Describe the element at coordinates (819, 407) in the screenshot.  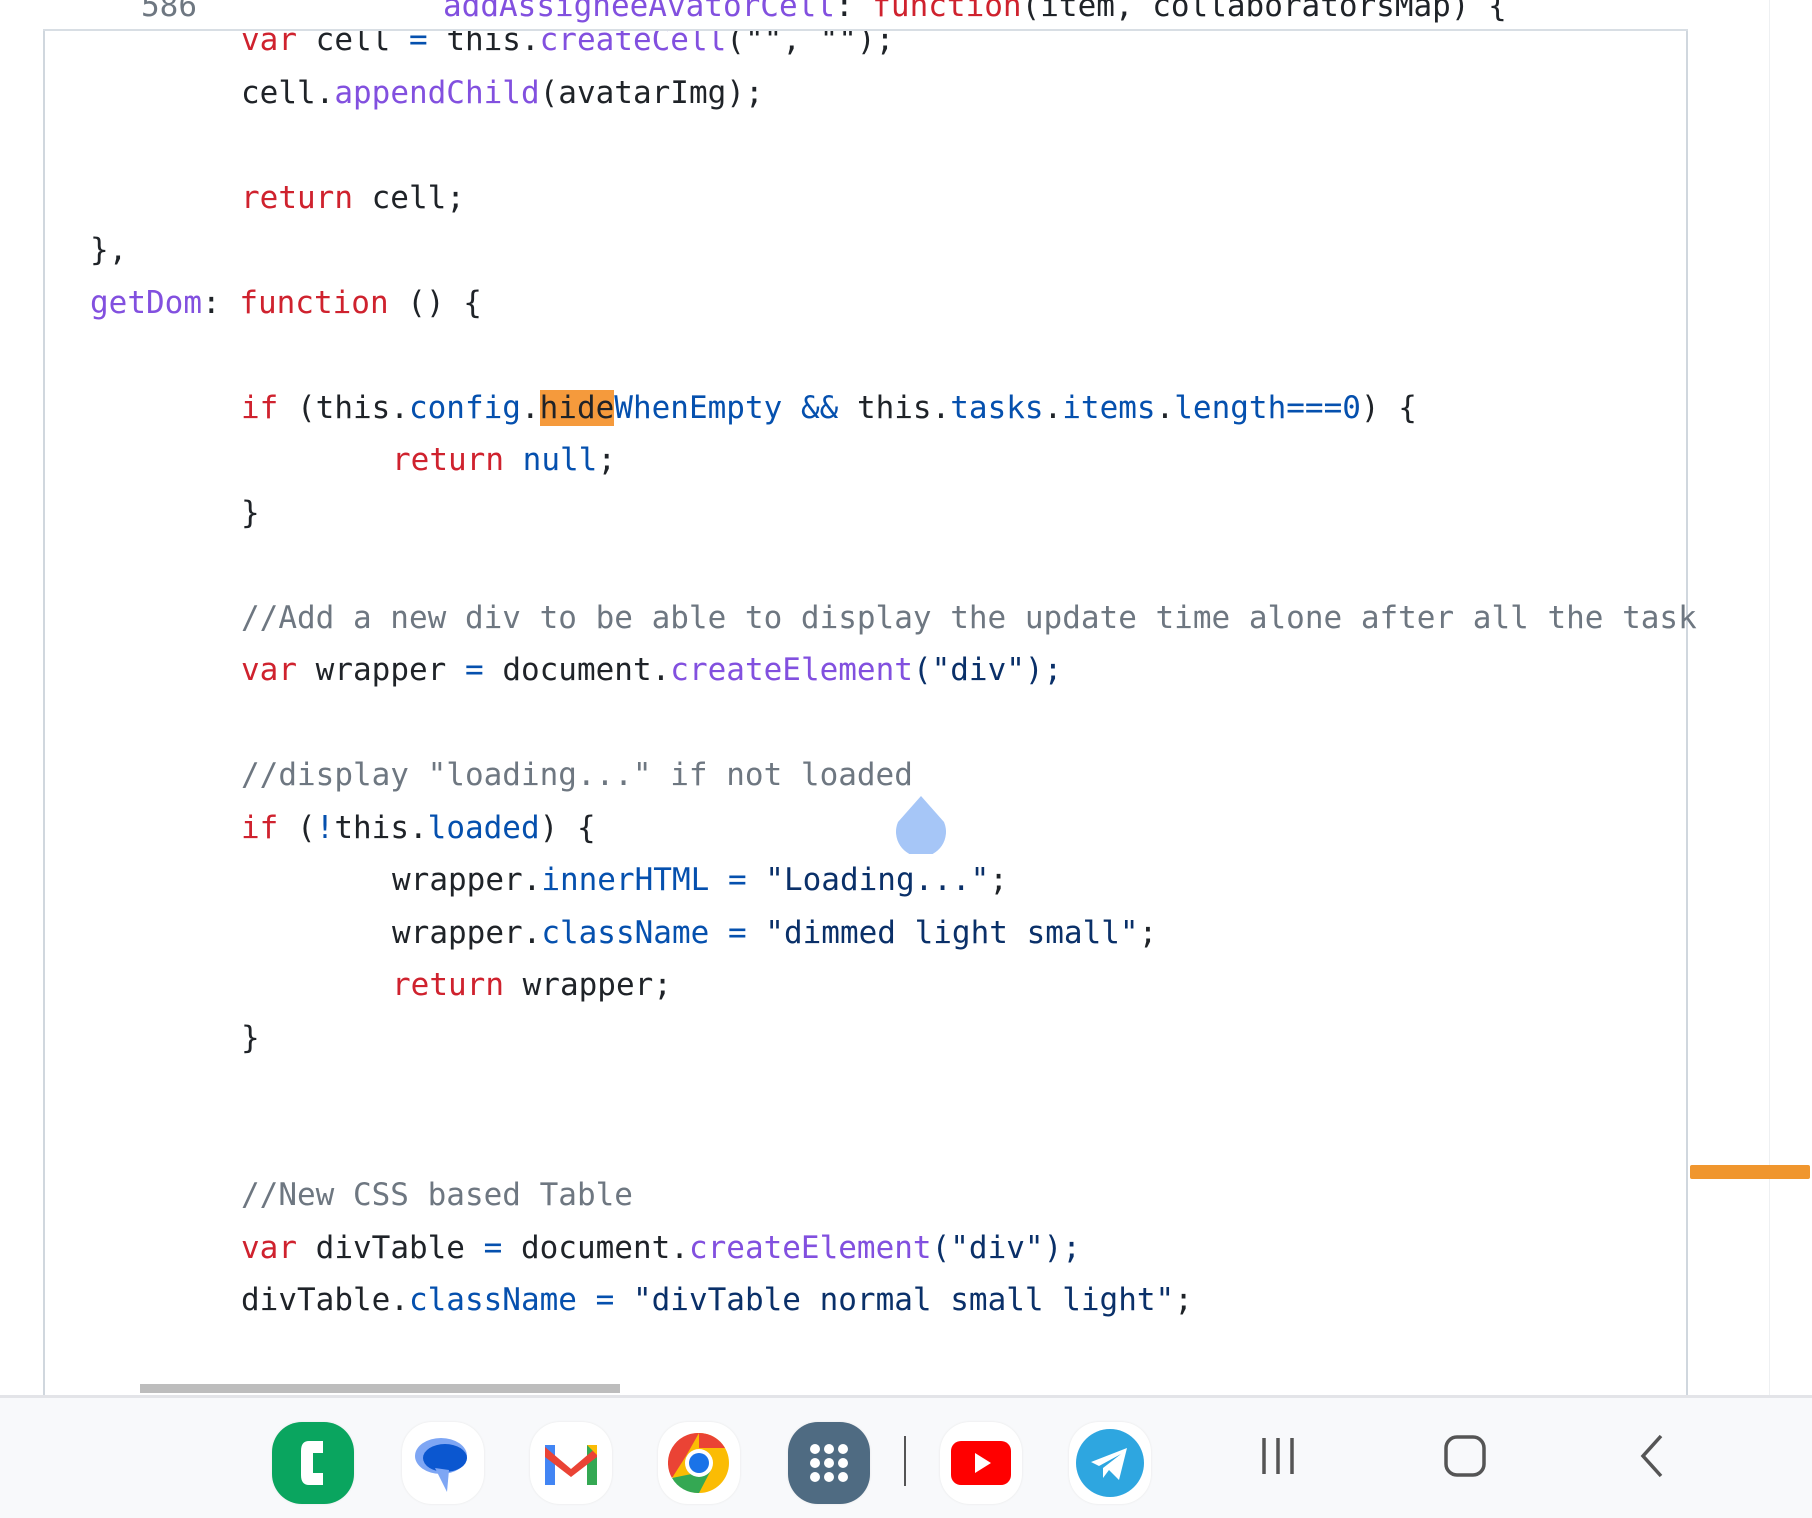
I see `code-token: &&` at that location.